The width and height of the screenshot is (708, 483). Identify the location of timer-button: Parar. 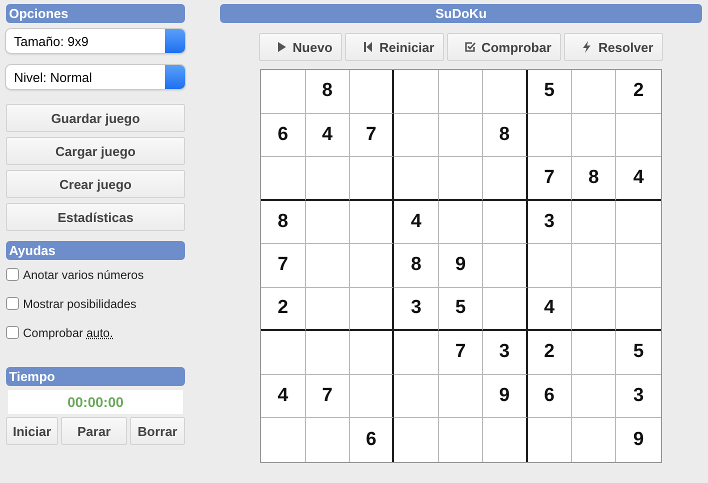
(94, 431).